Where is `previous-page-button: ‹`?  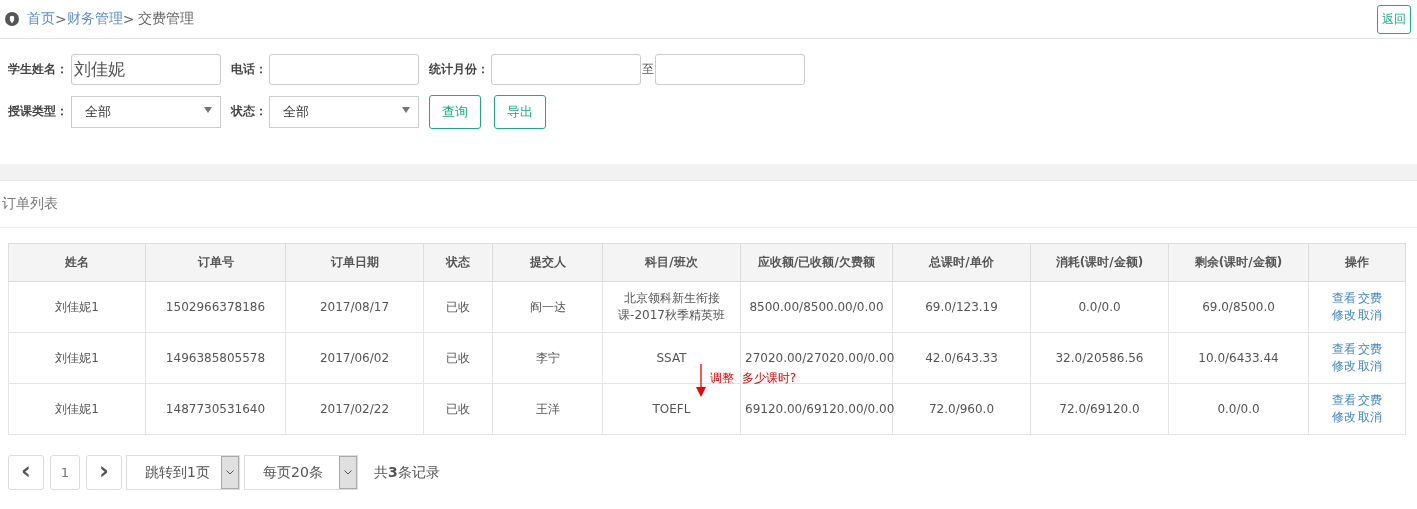 previous-page-button: ‹ is located at coordinates (26, 472).